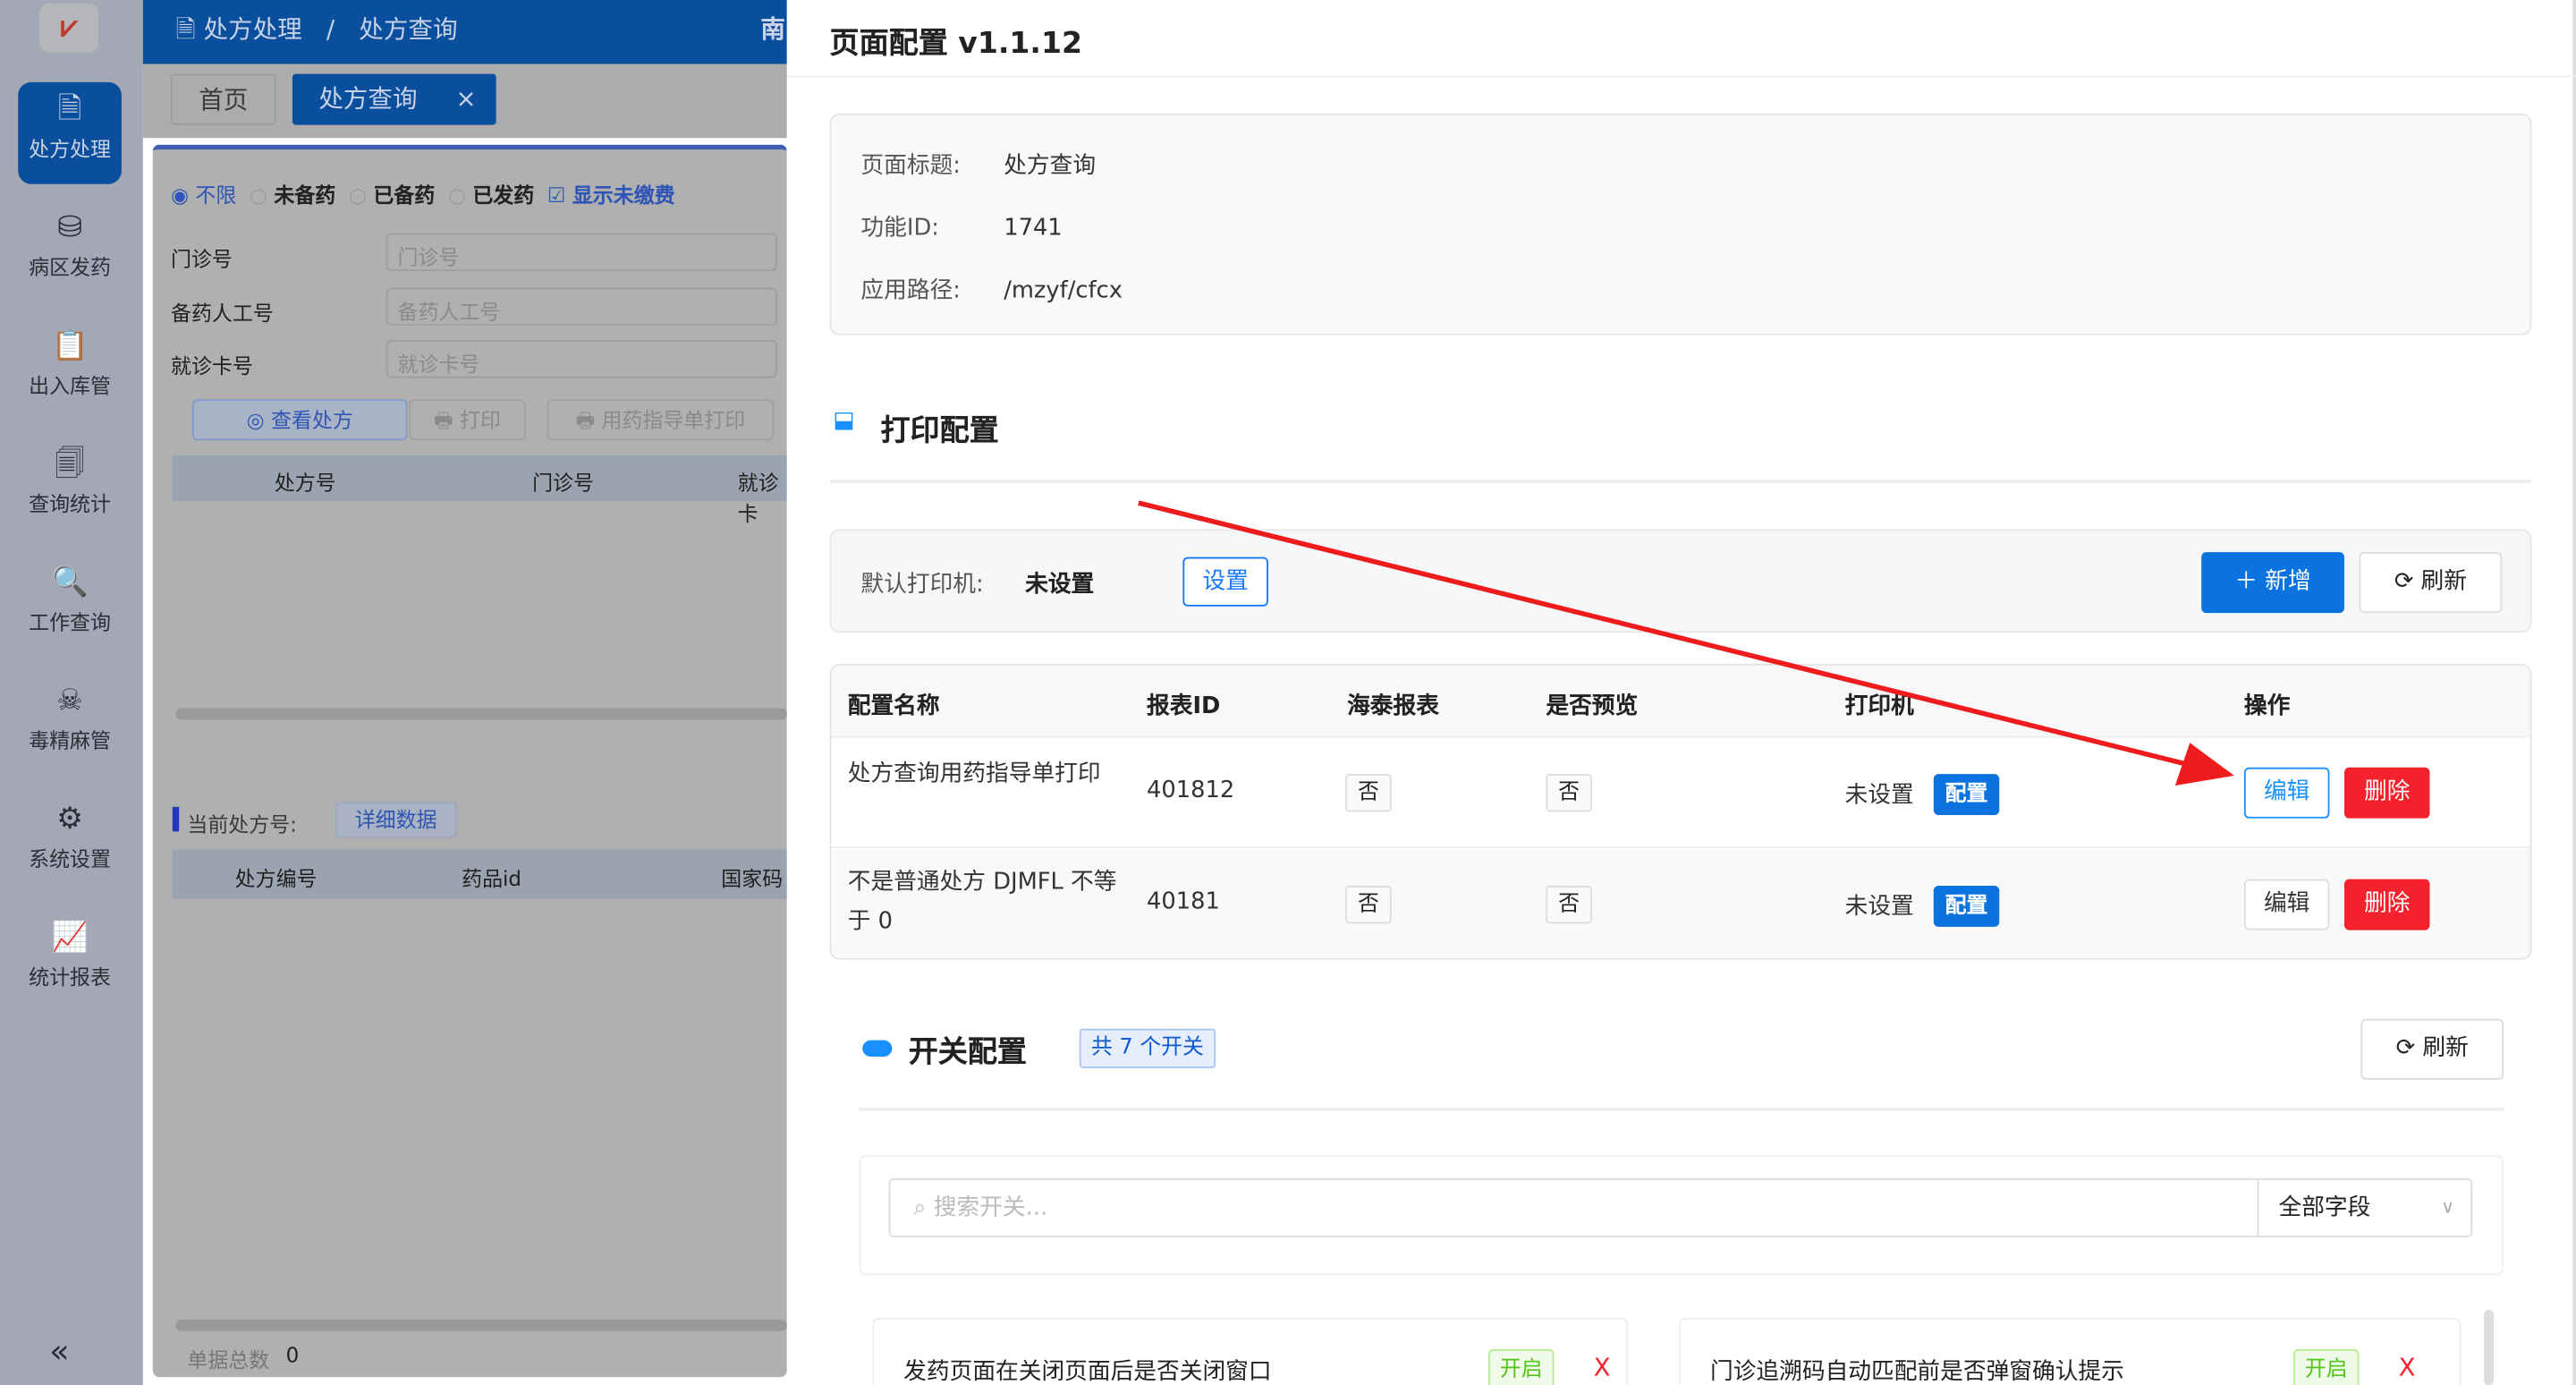 Image resolution: width=2576 pixels, height=1385 pixels. Describe the element at coordinates (1666, 634) in the screenshot. I see `arrow-shaft` at that location.